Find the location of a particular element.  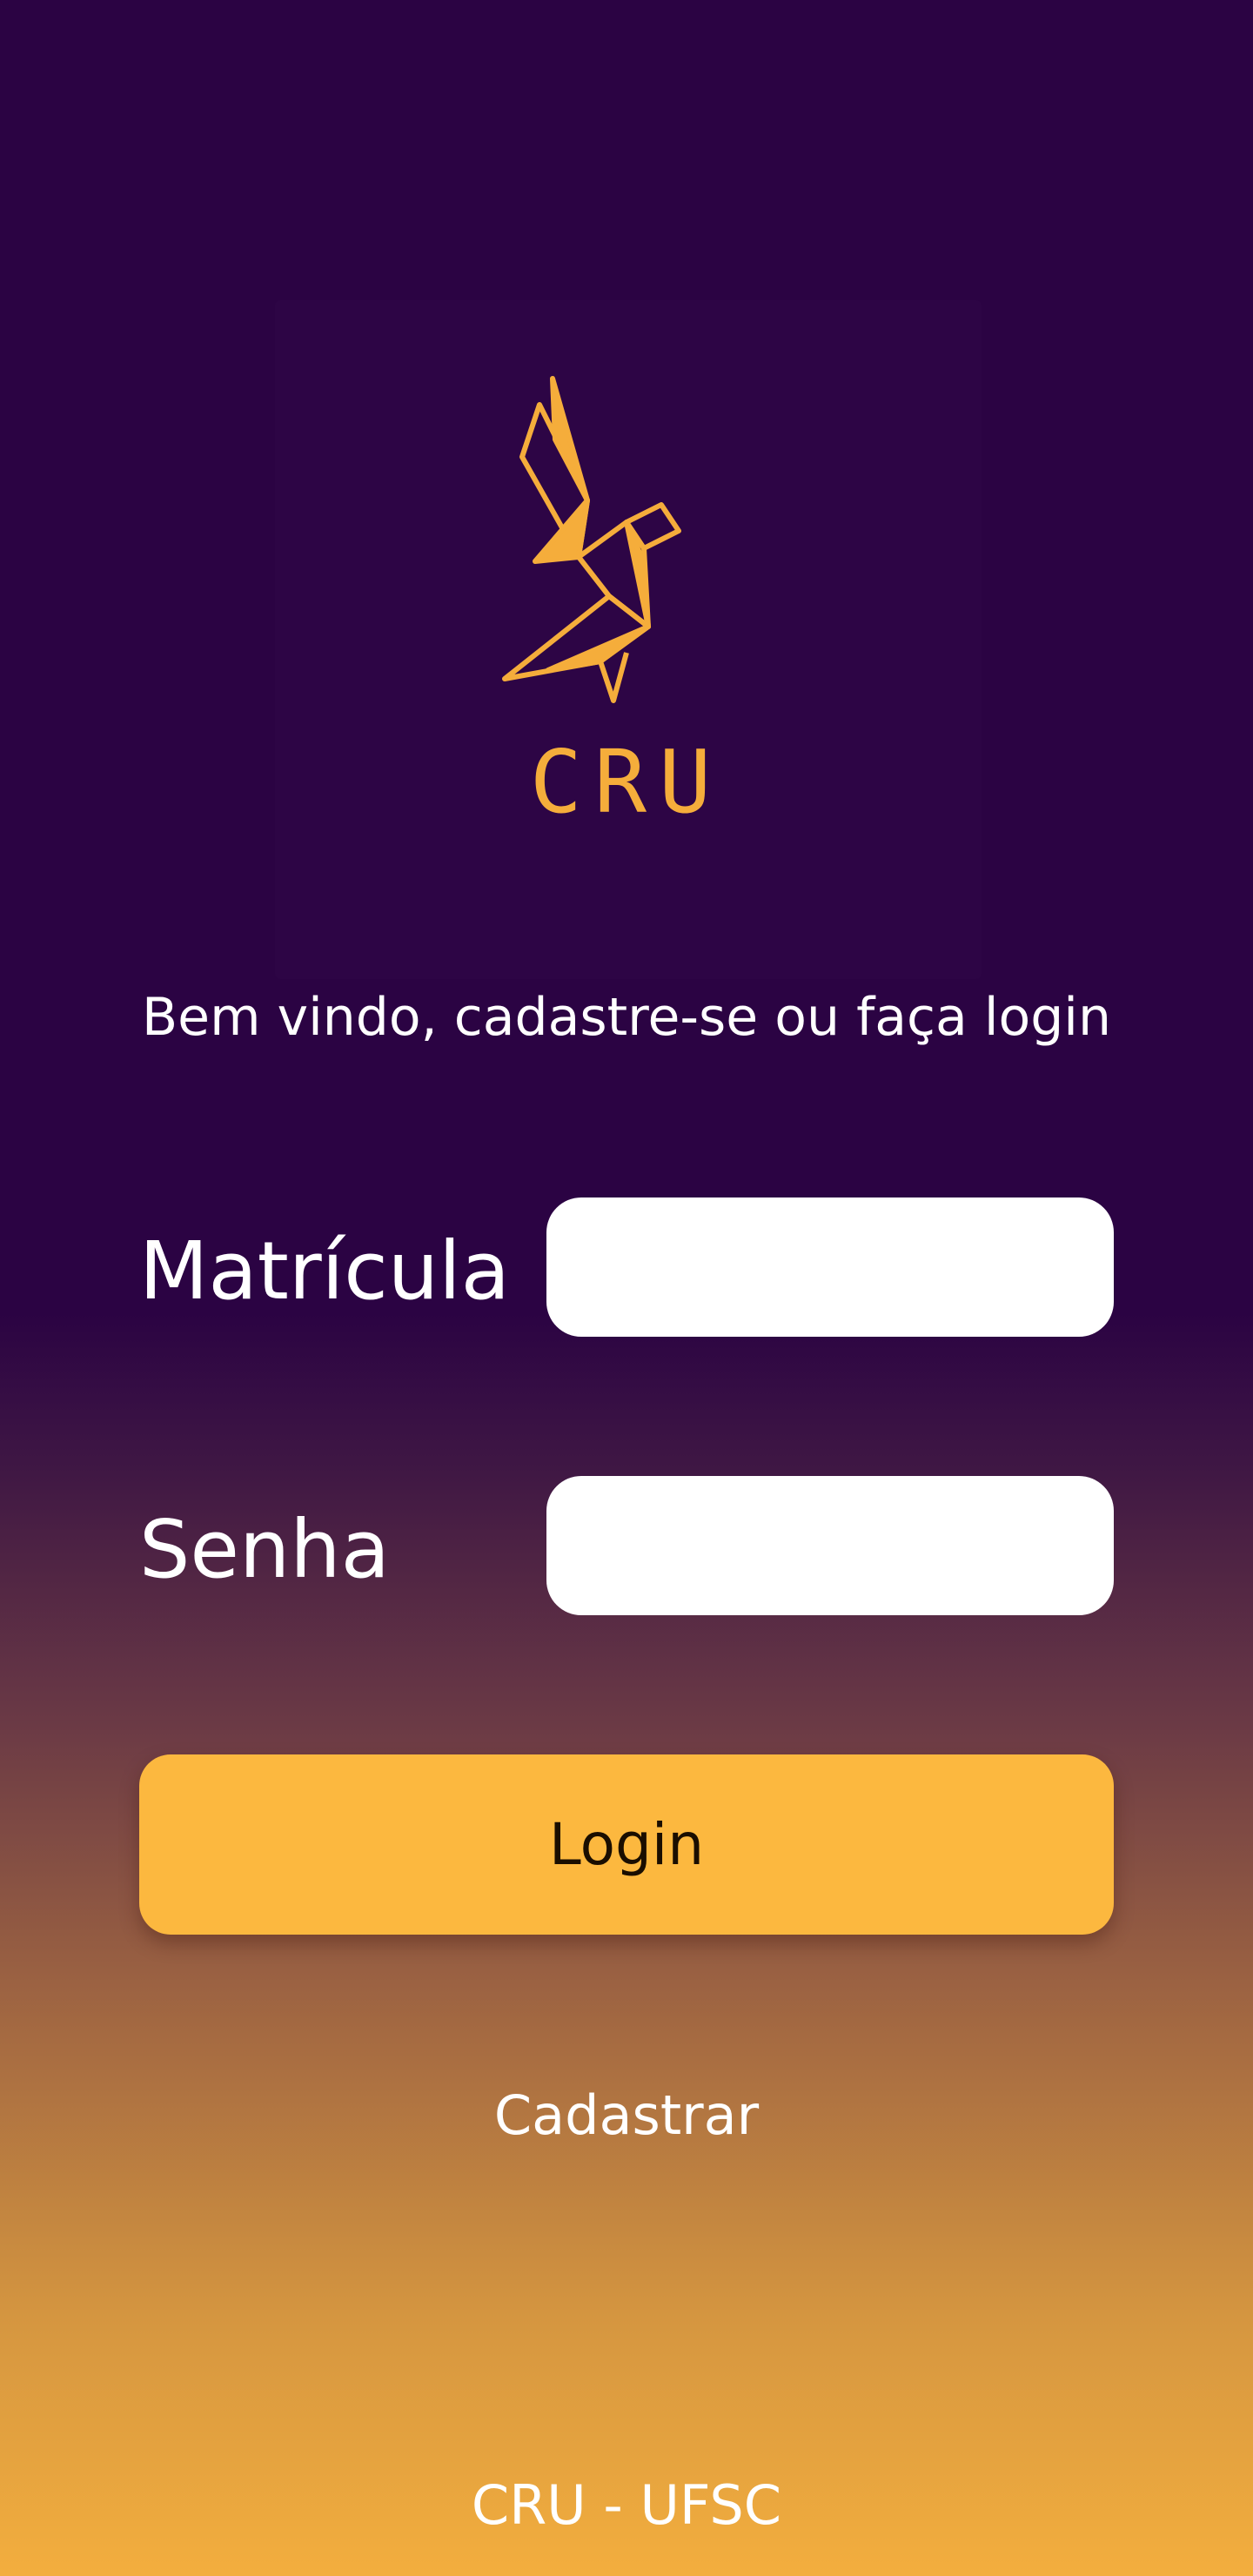

matricula-label: Matrícula is located at coordinates (325, 1271).